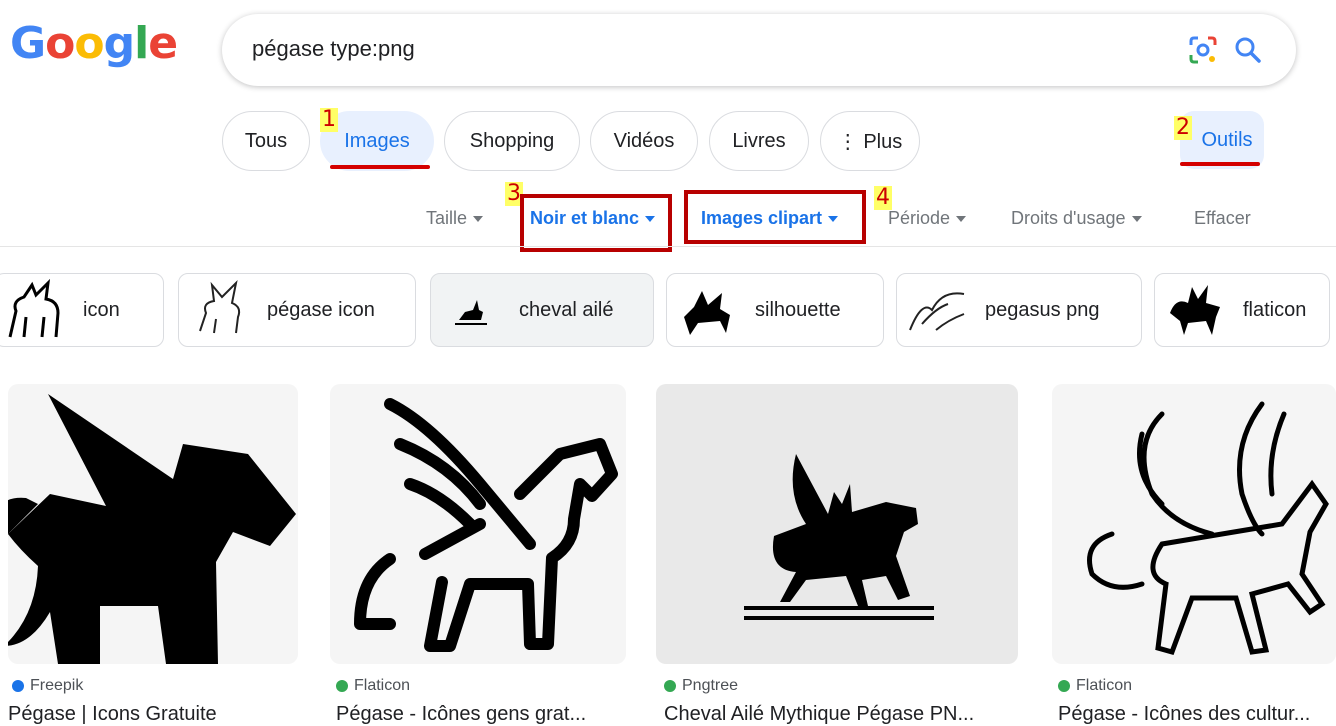 The height and width of the screenshot is (726, 1336). I want to click on related-chip: pegasus png, so click(1019, 310).